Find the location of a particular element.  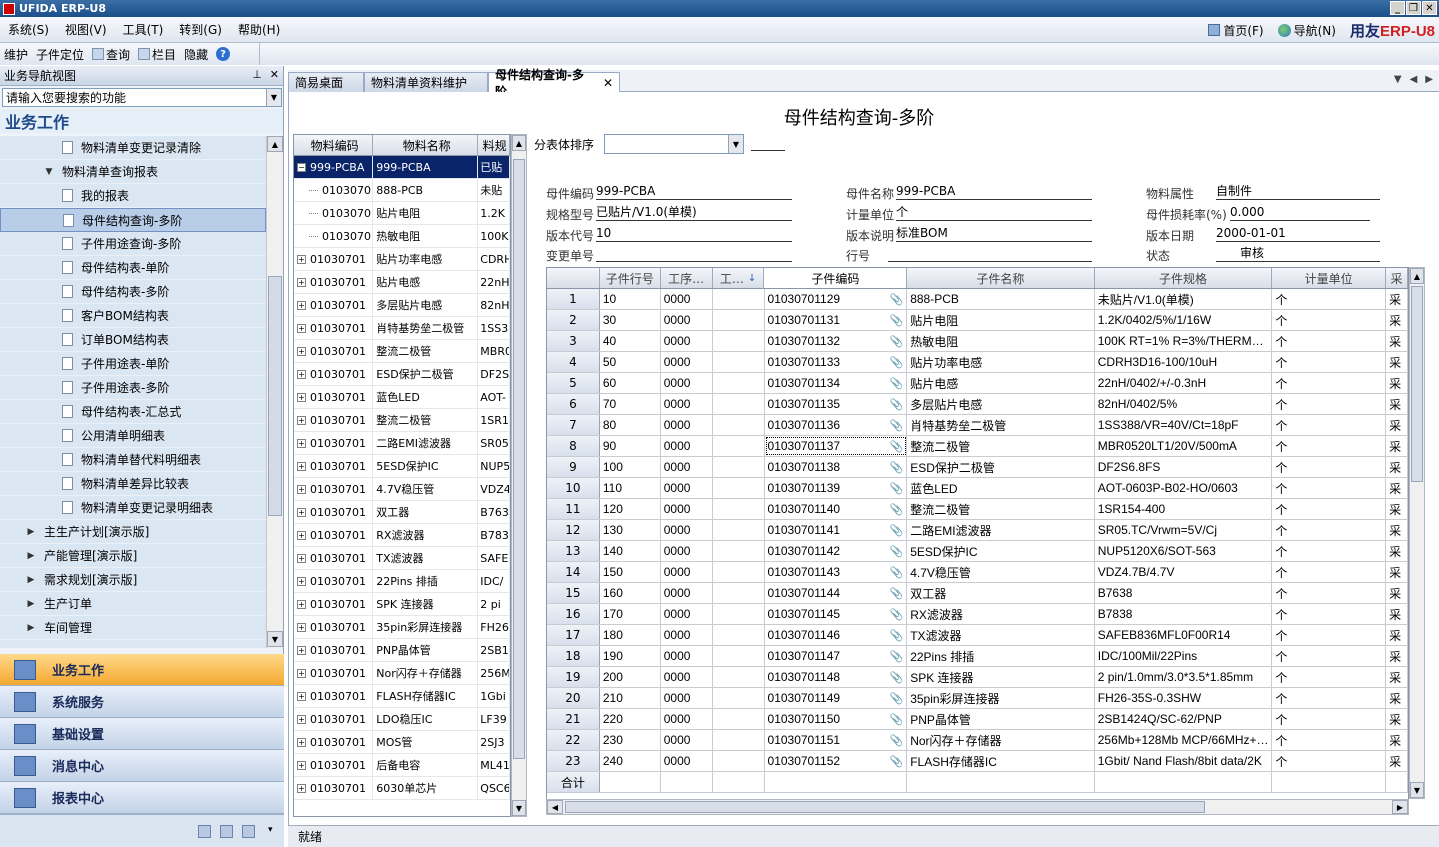

table-row: 01030701 热敏电阻 100K is located at coordinates (402, 236).